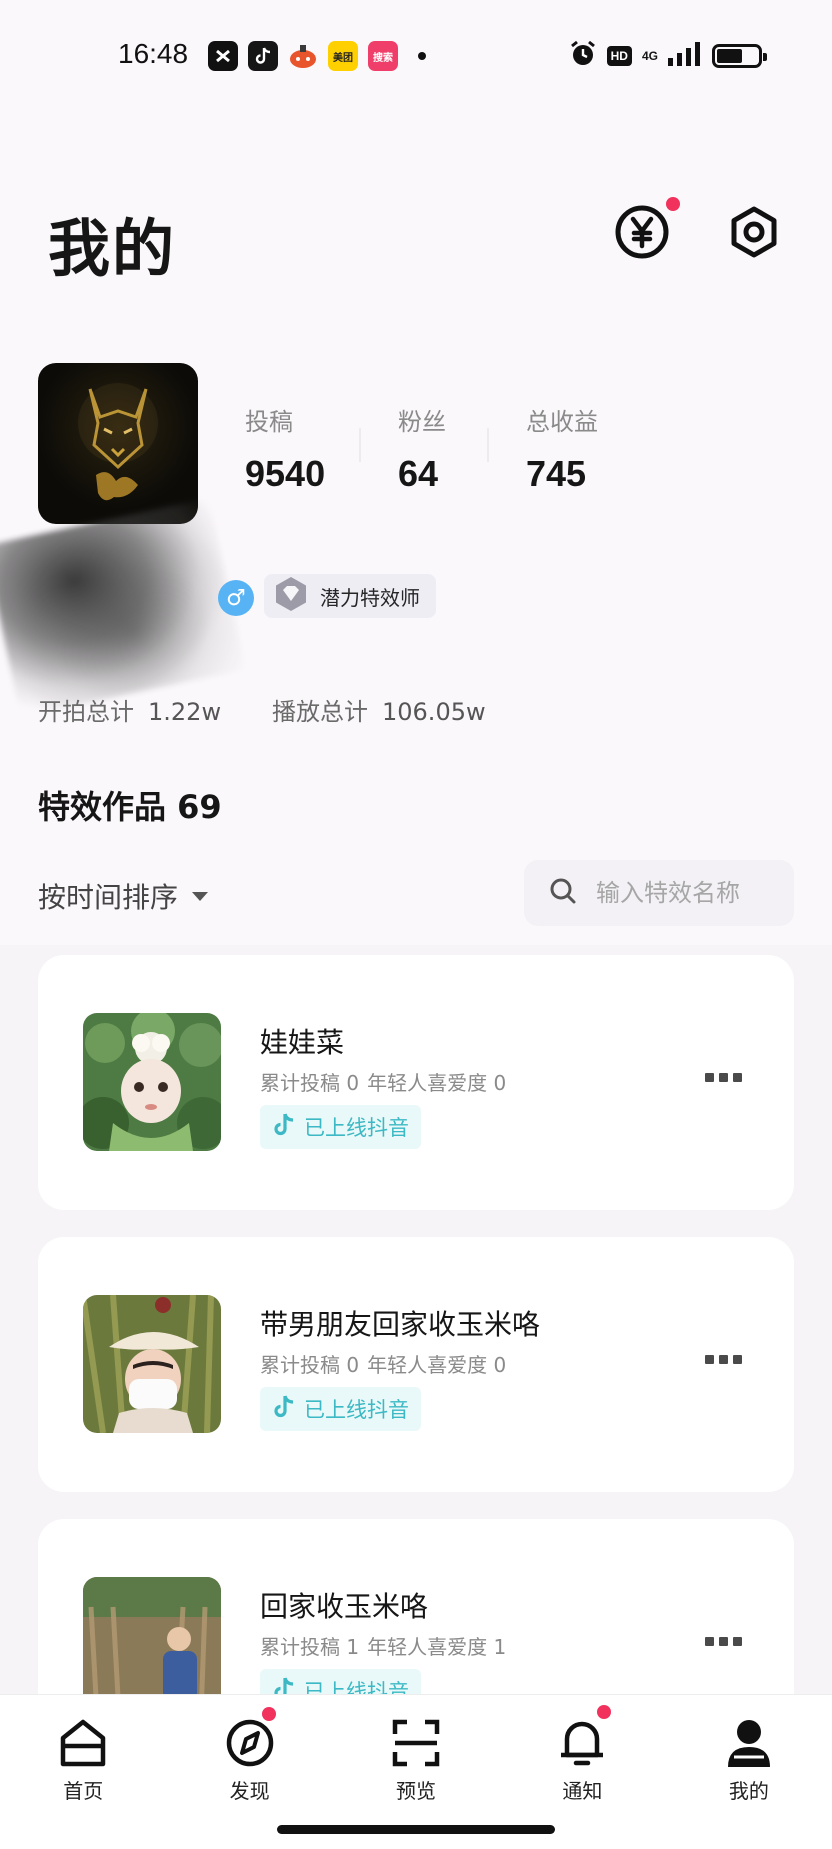  I want to click on settings-button, so click(754, 234).